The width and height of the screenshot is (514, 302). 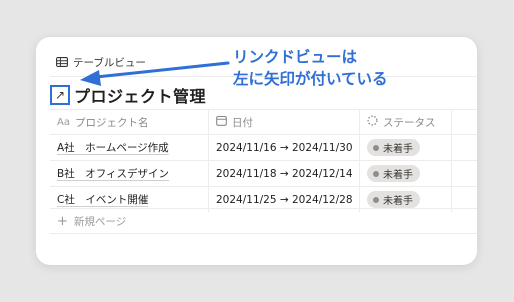 I want to click on new-page-button: + 新規ページ, so click(x=263, y=221).